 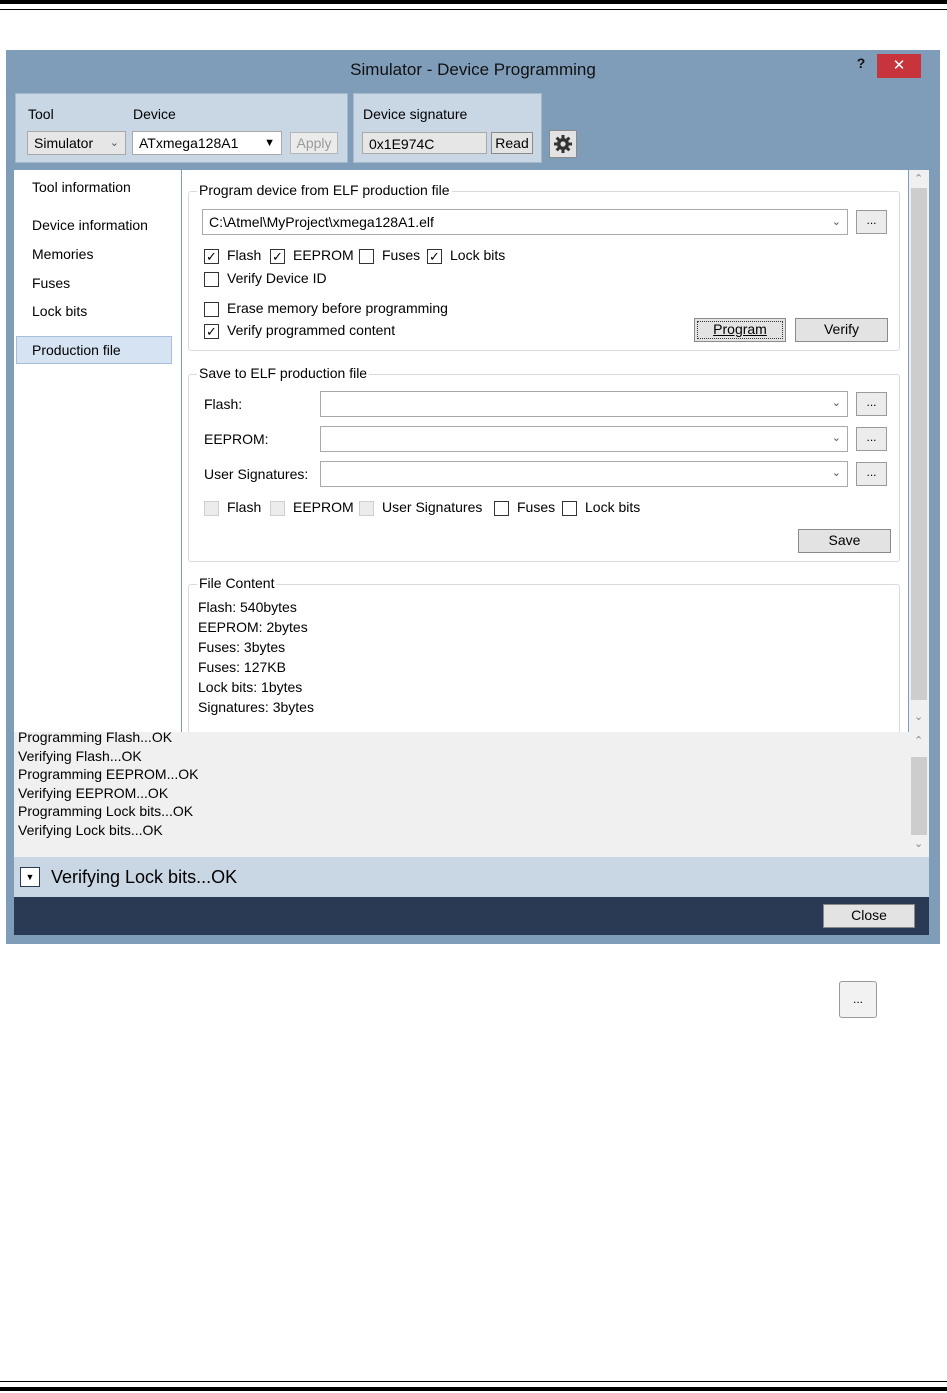 What do you see at coordinates (536, 507) in the screenshot?
I see `save-fuses-checkbox-label: Fuses` at bounding box center [536, 507].